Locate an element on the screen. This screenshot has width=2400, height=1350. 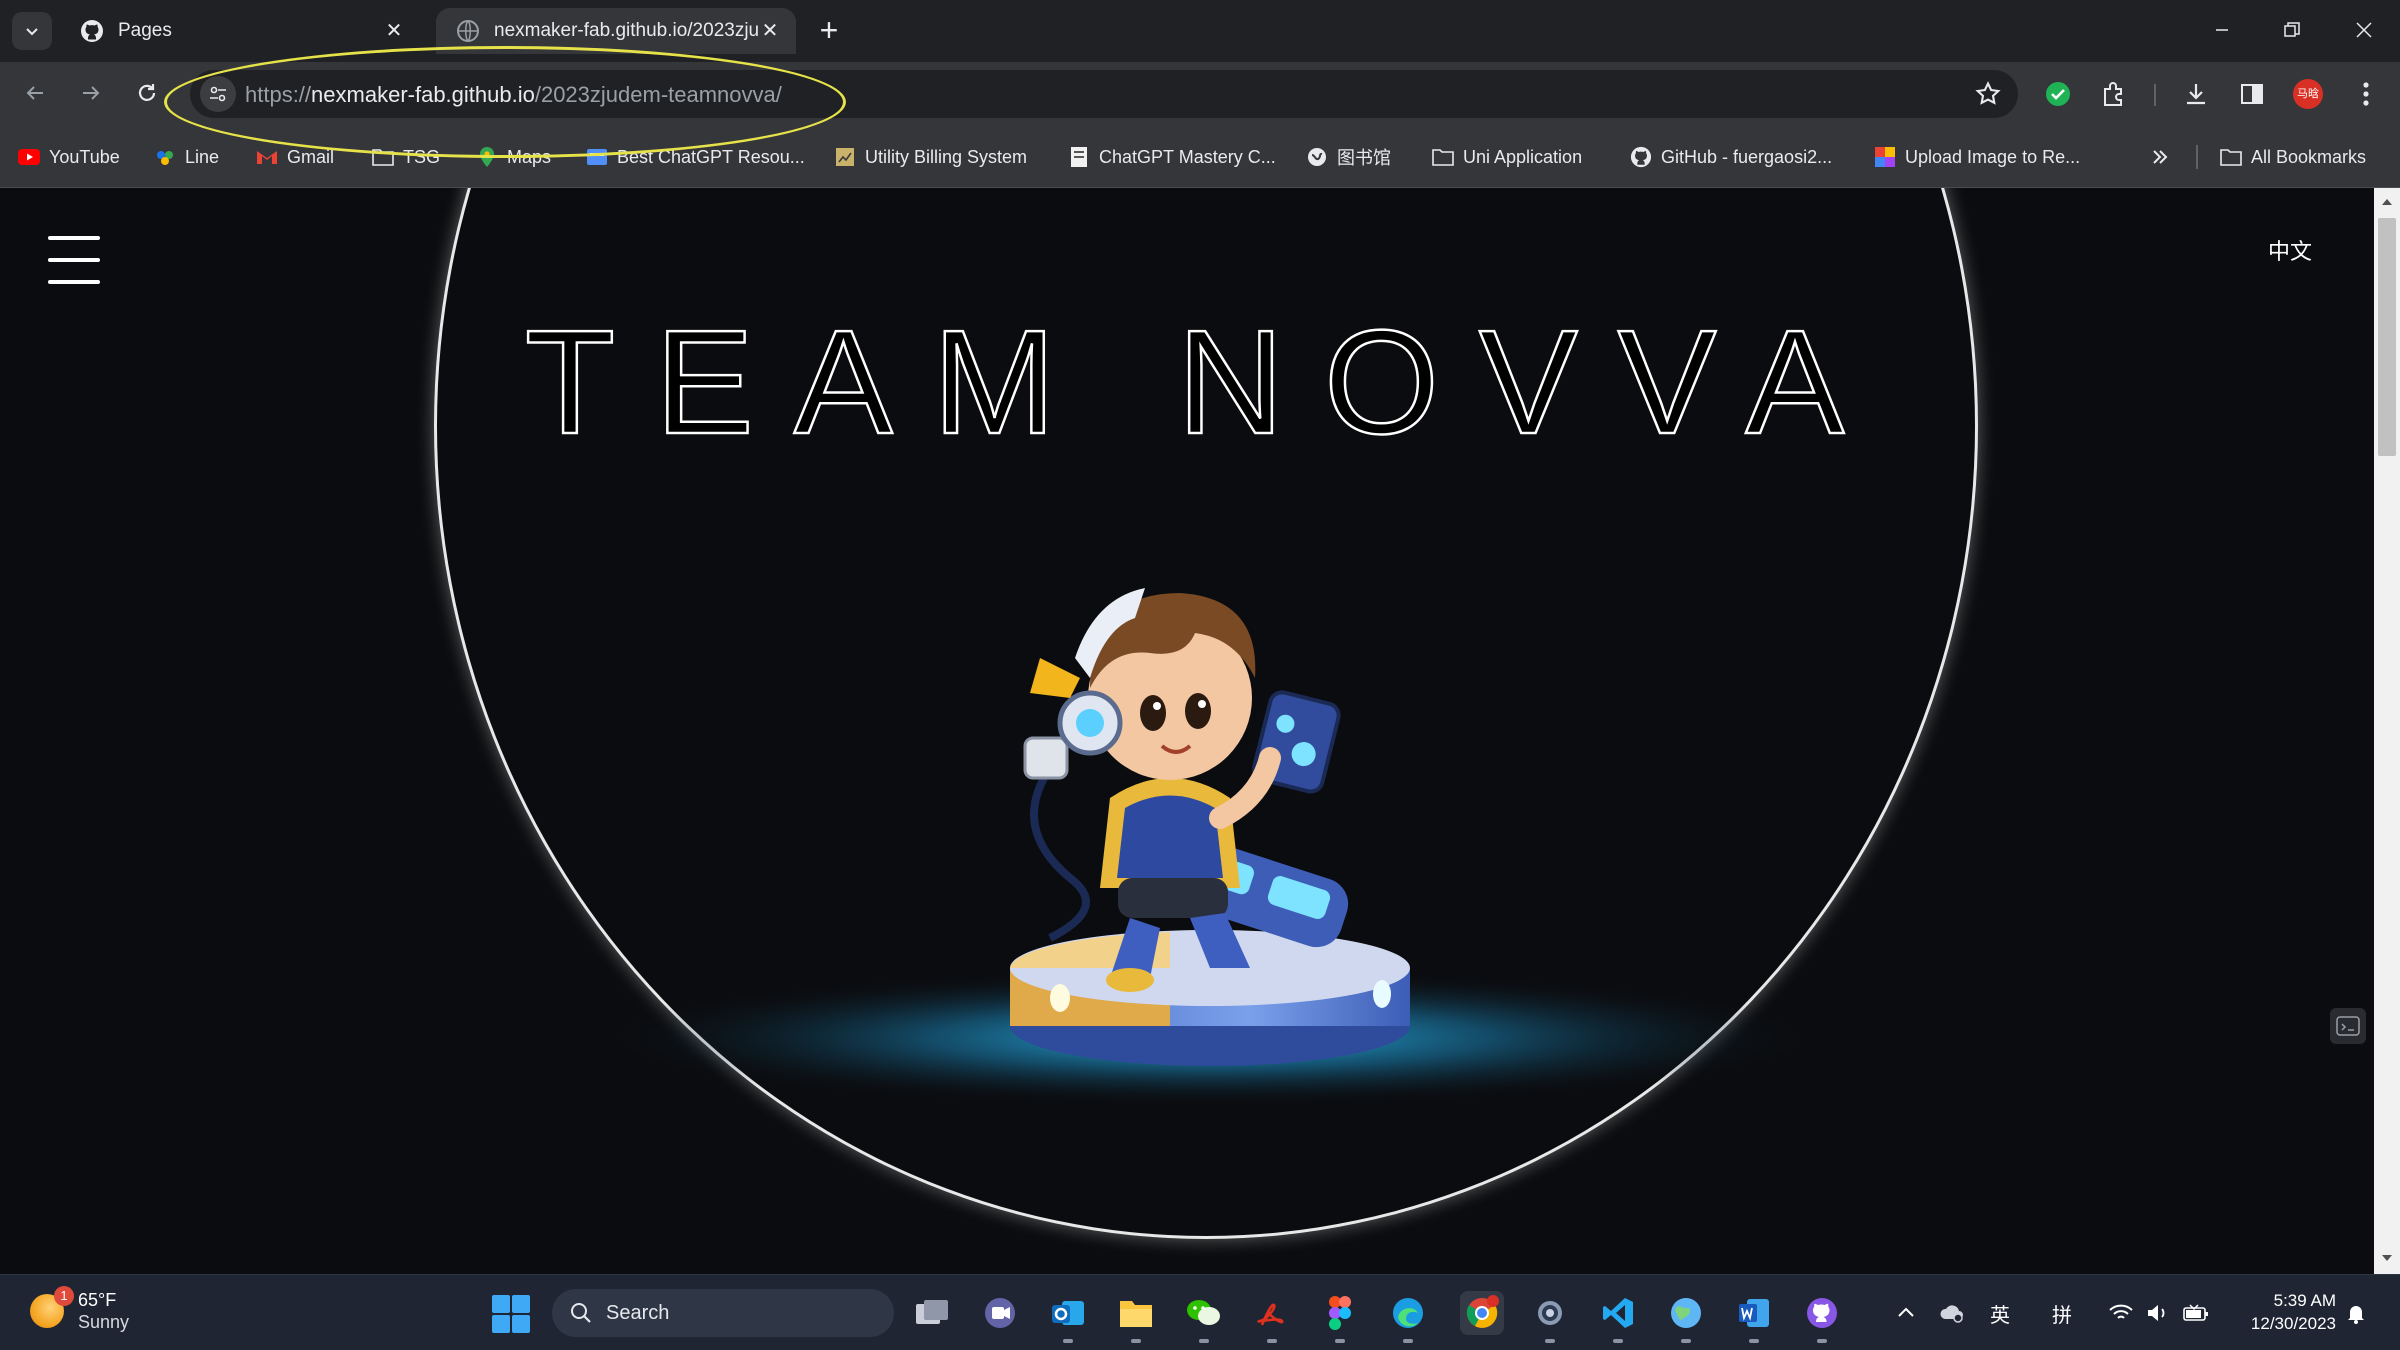
profile-avatar: 马晗 is located at coordinates (2308, 94).